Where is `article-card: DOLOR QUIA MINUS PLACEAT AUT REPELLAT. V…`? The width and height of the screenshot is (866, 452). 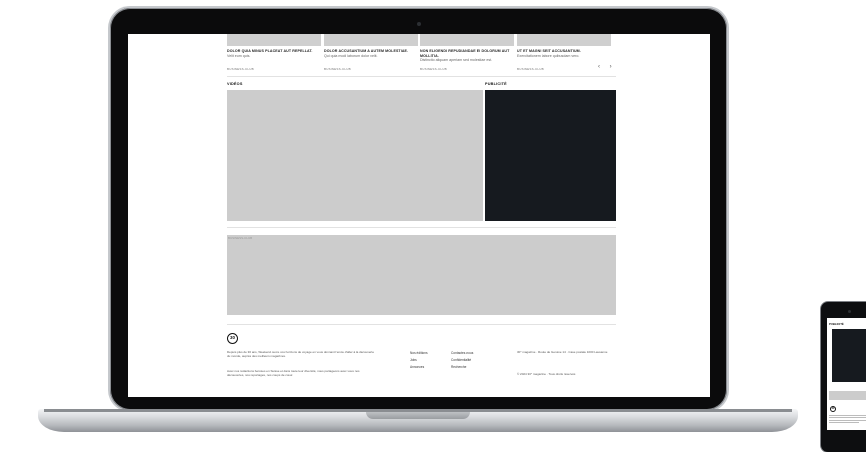 article-card: DOLOR QUIA MINUS PLACEAT AUT REPELLAT. V… is located at coordinates (273, 53).